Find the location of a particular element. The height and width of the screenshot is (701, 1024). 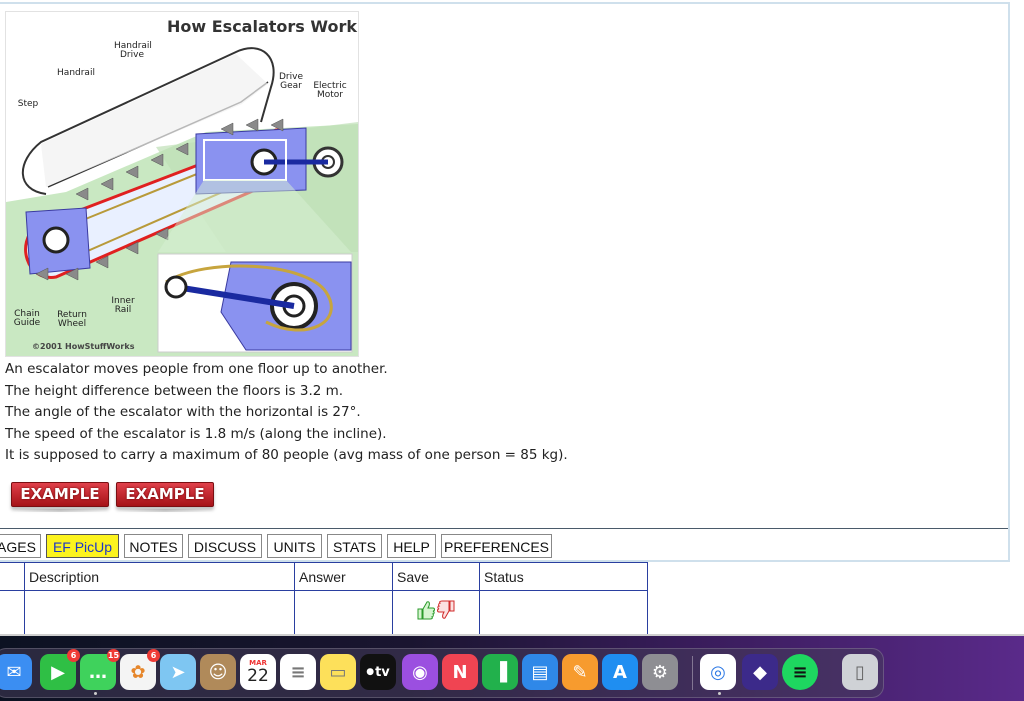

pages-icon-glyph: ✎ is located at coordinates (580, 672).